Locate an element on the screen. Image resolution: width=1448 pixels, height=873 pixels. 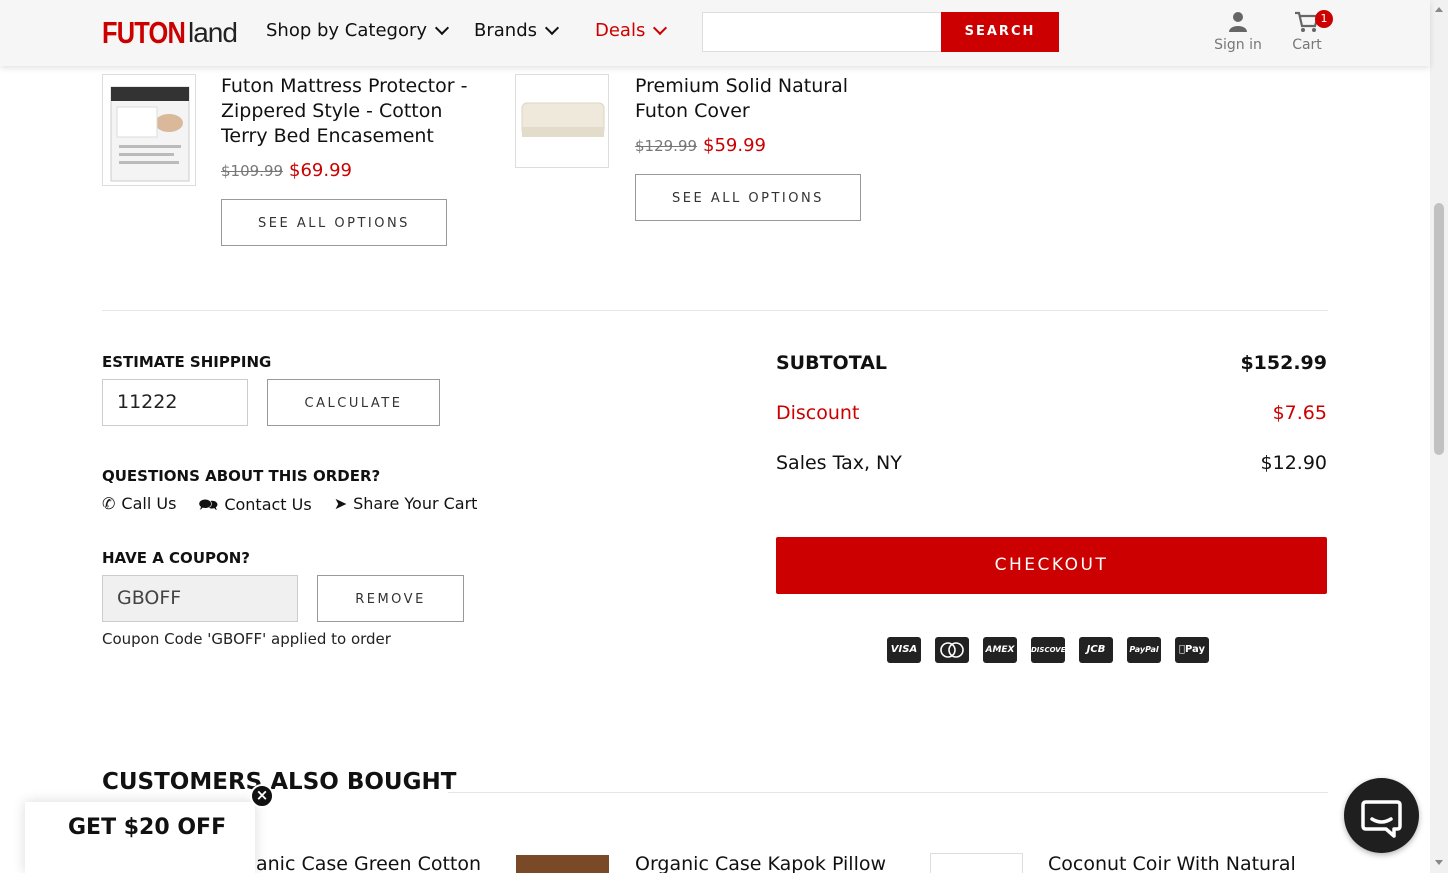
estimate-shipping-label: ESTIMATE SHIPPING is located at coordinates (187, 362).